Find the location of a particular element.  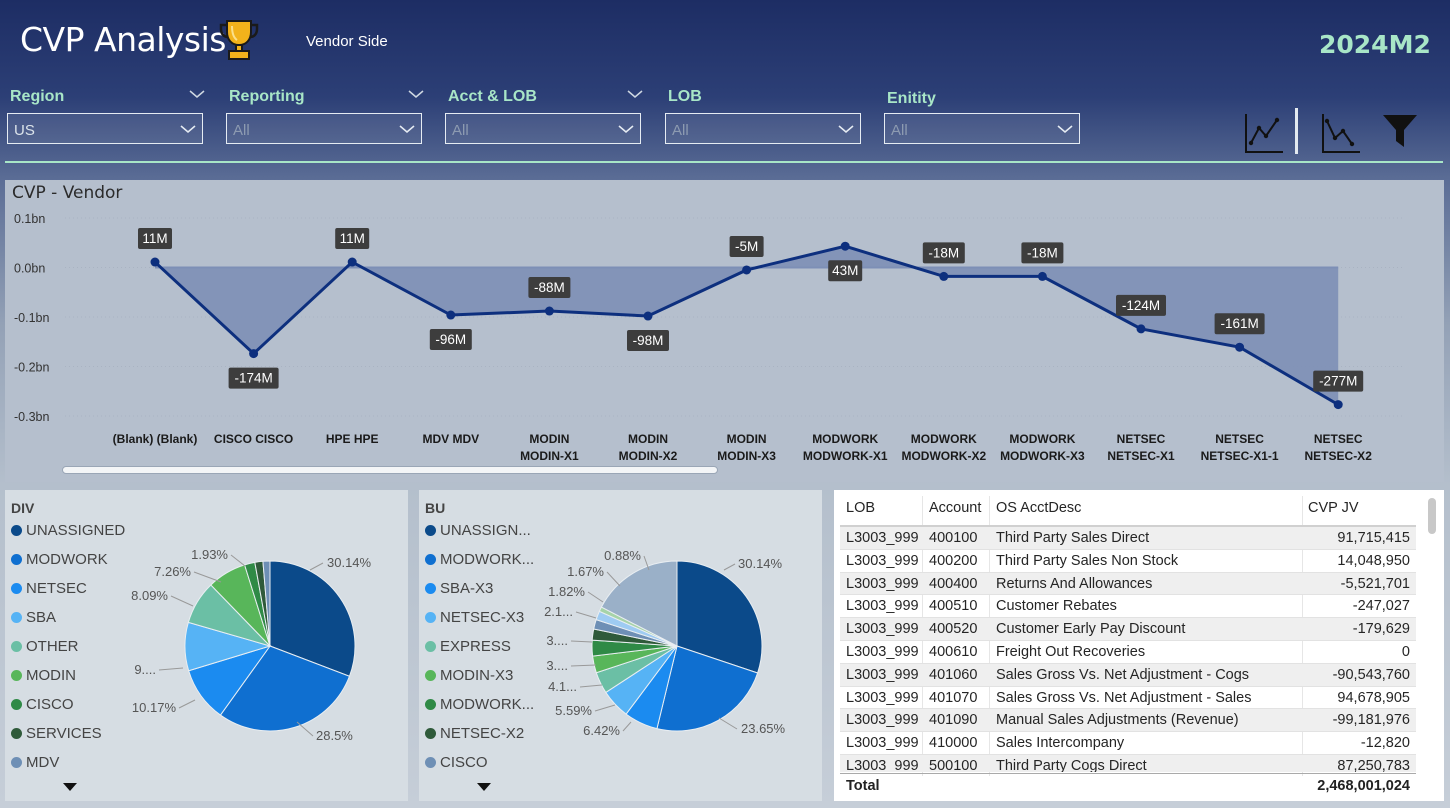

column-header-cvp-jv: CVP JV is located at coordinates (1333, 508).